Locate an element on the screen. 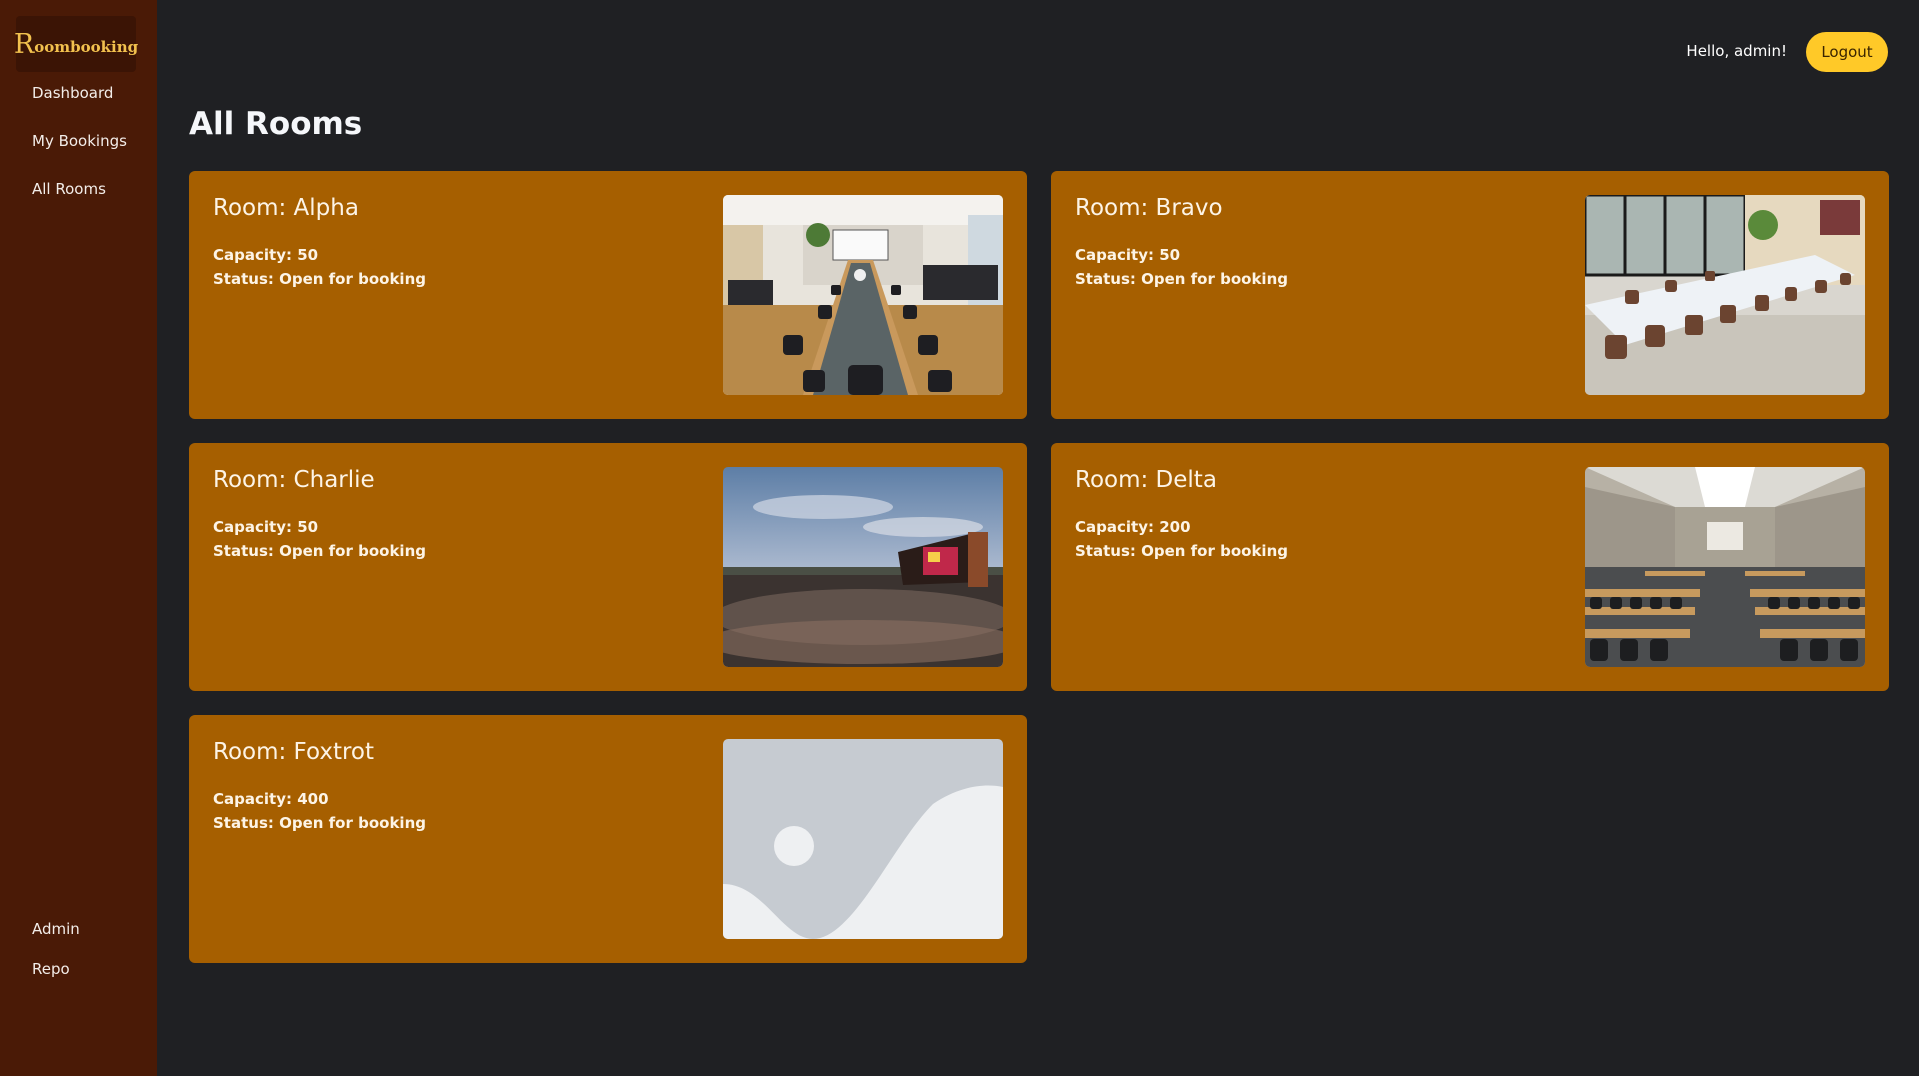  room-title: Room: Delta is located at coordinates (1146, 480).